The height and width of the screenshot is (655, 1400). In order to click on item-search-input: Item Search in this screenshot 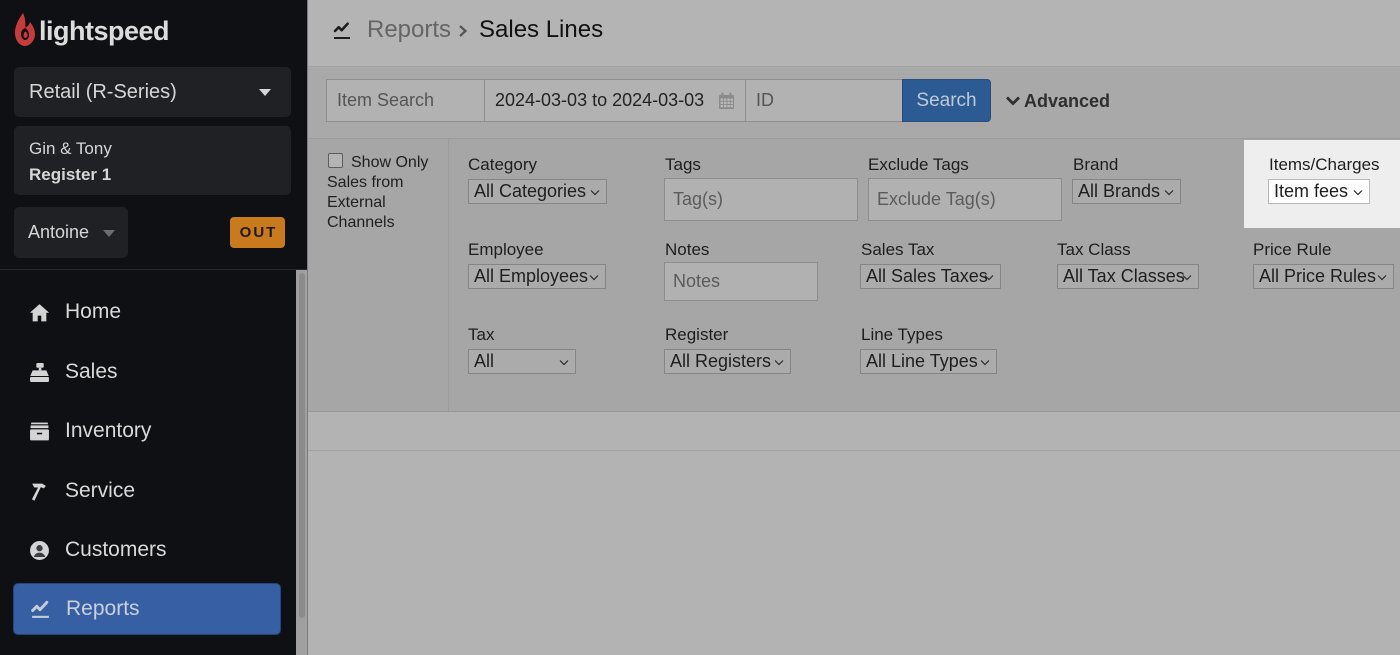, I will do `click(405, 100)`.